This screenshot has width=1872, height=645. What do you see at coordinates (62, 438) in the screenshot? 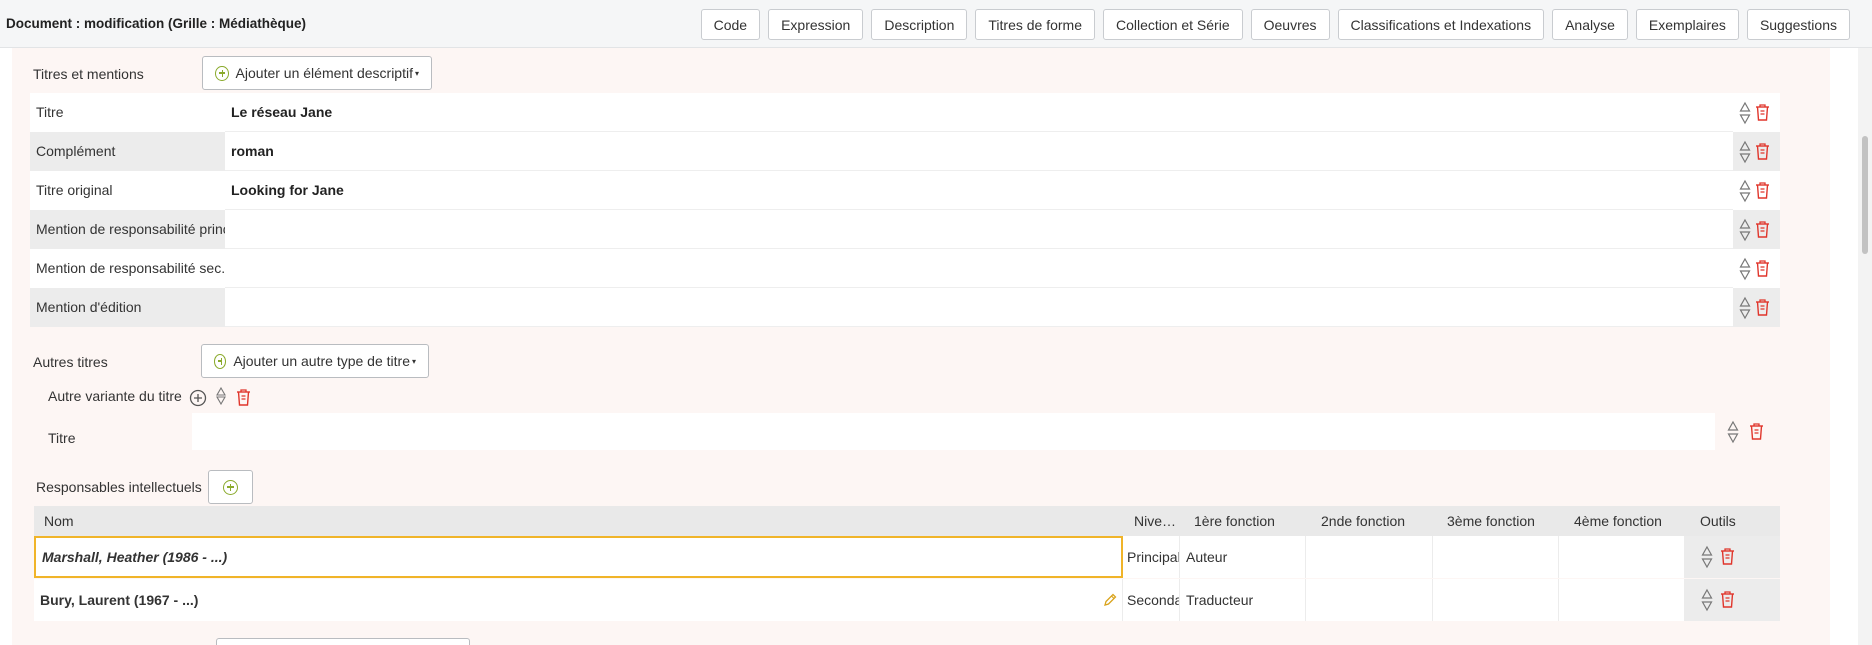
I see `variant-field-label: Titre` at bounding box center [62, 438].